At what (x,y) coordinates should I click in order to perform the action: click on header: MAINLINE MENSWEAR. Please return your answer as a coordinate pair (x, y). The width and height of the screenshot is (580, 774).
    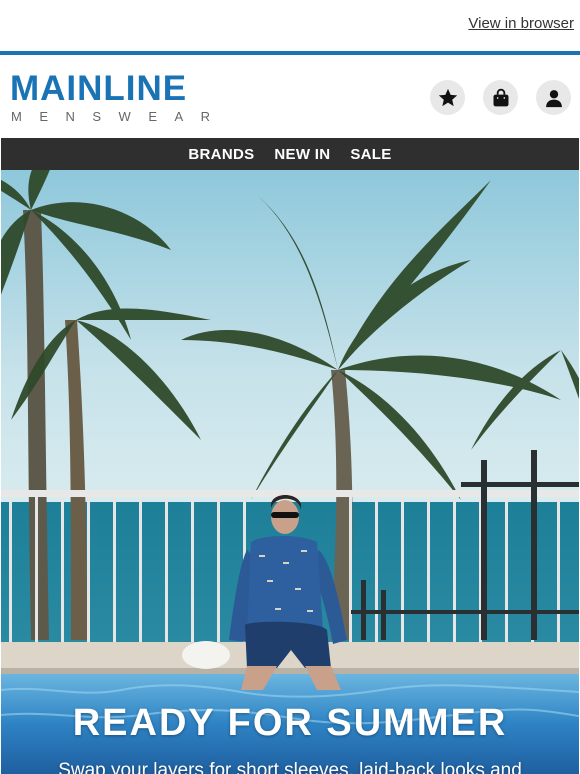
    Looking at the image, I should click on (290, 96).